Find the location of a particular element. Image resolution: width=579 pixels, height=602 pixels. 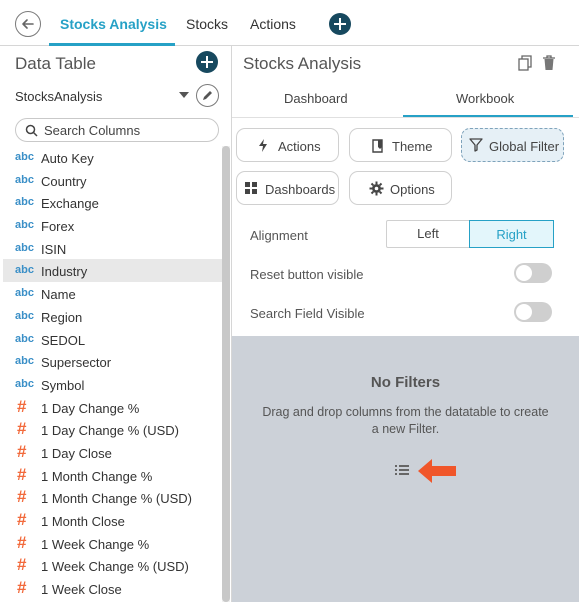

column-label: 1 Month Change % (USD) is located at coordinates (117, 499).